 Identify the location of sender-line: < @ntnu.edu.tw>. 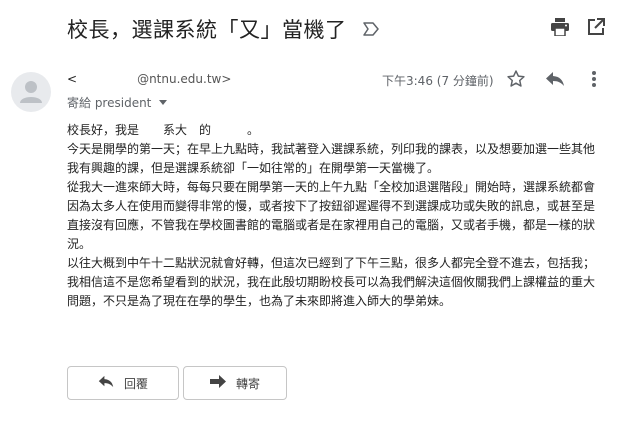
(149, 79).